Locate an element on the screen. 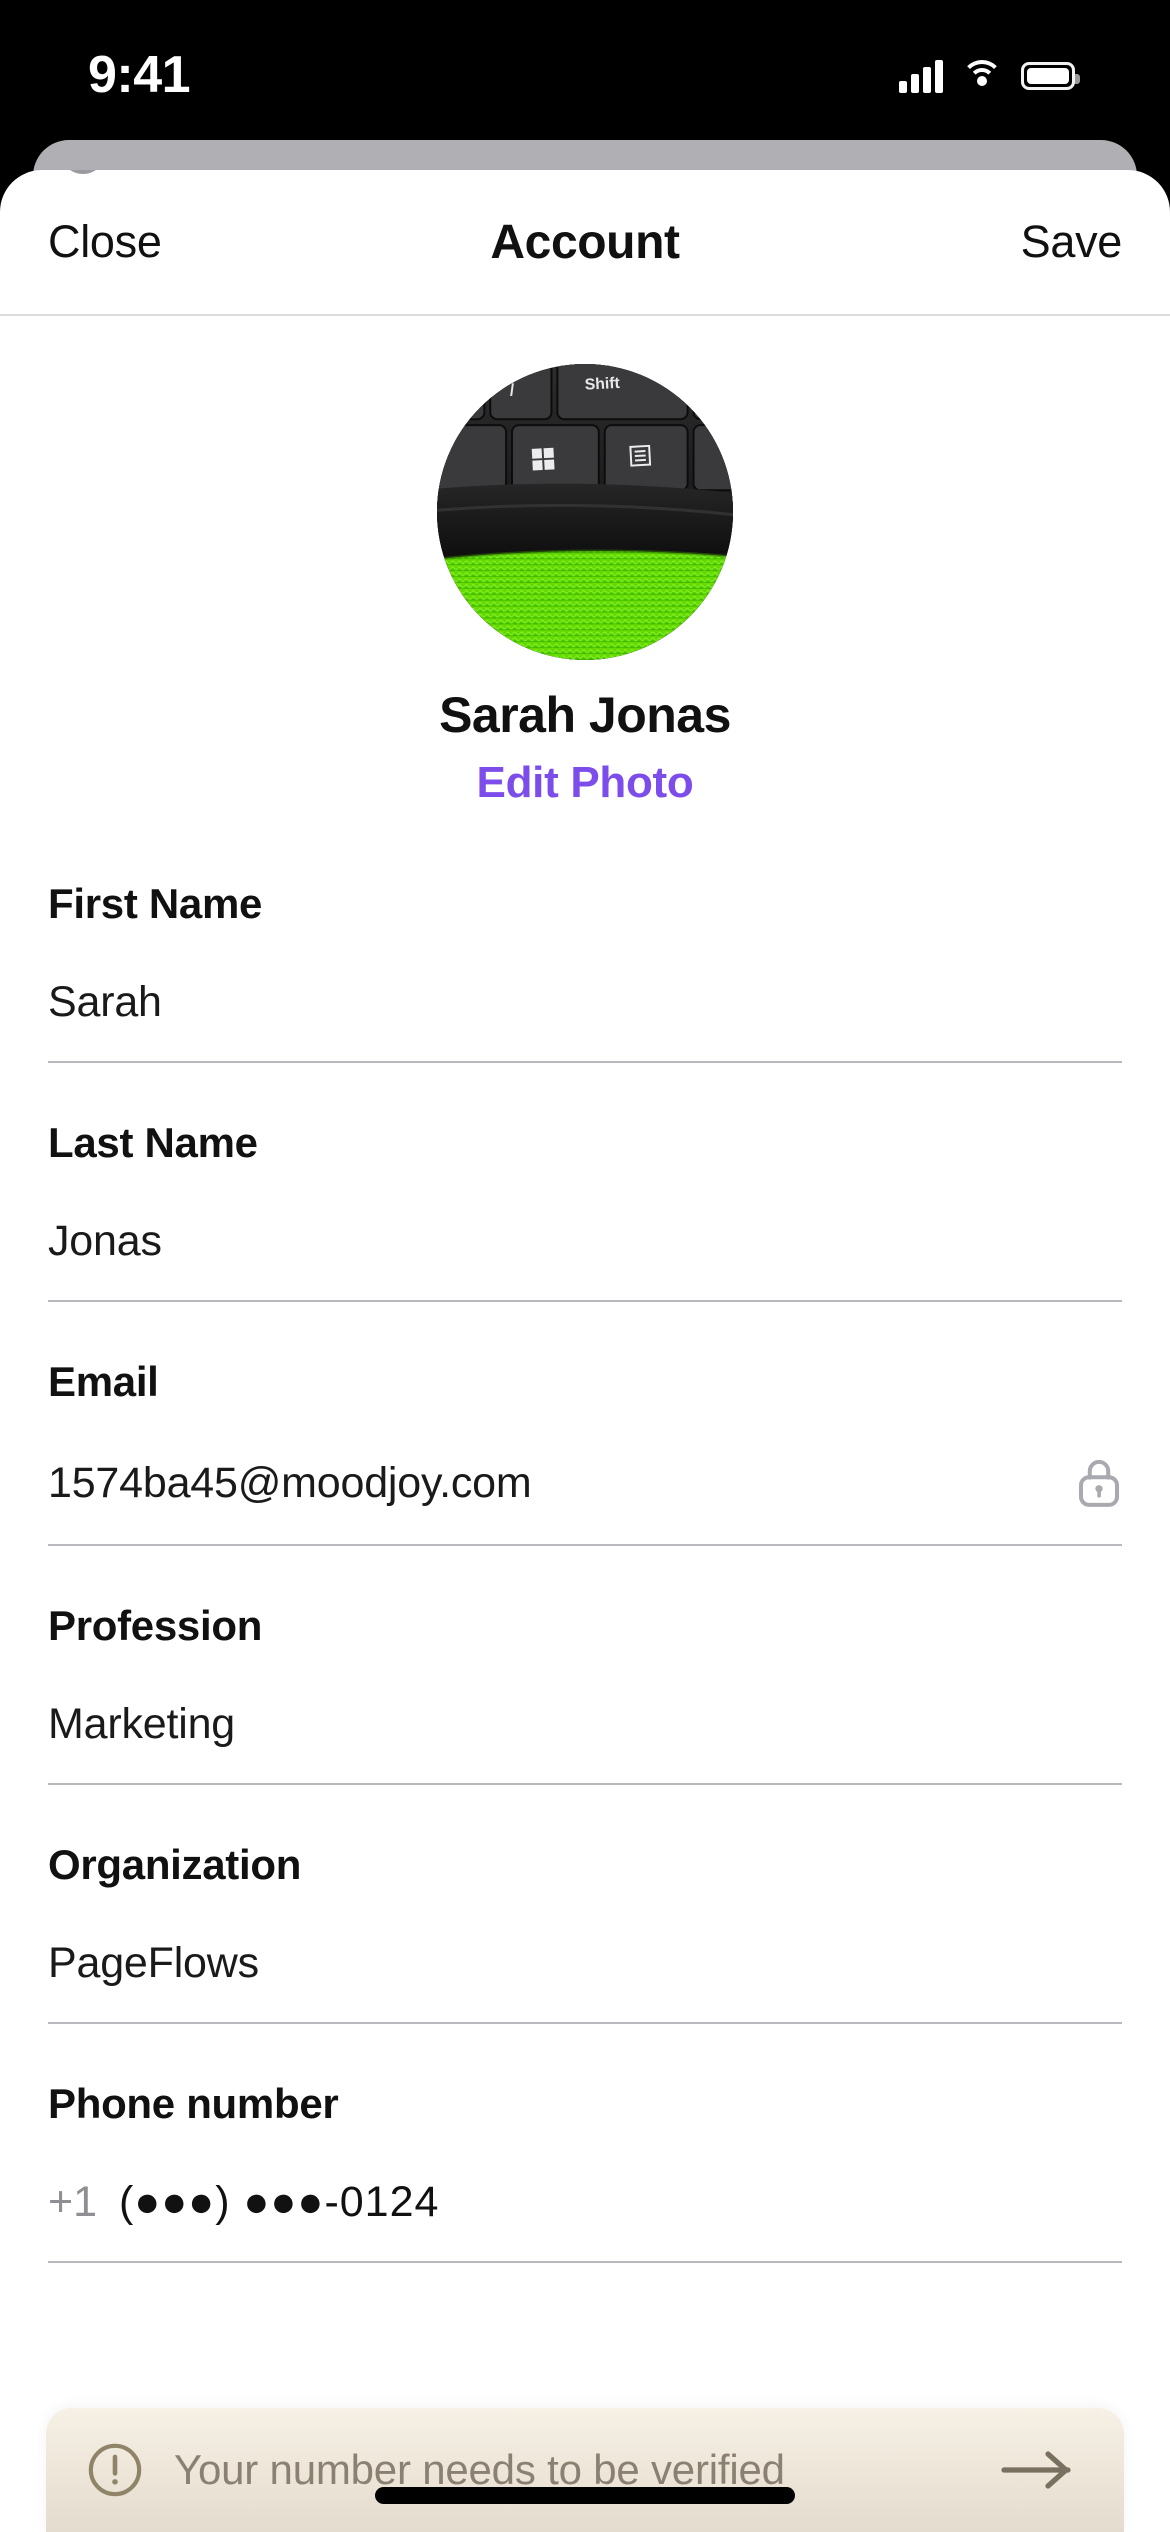 Image resolution: width=1170 pixels, height=2532 pixels. field-phone-number: Phone number +1 (●●●) ●●●-0124 is located at coordinates (585, 2171).